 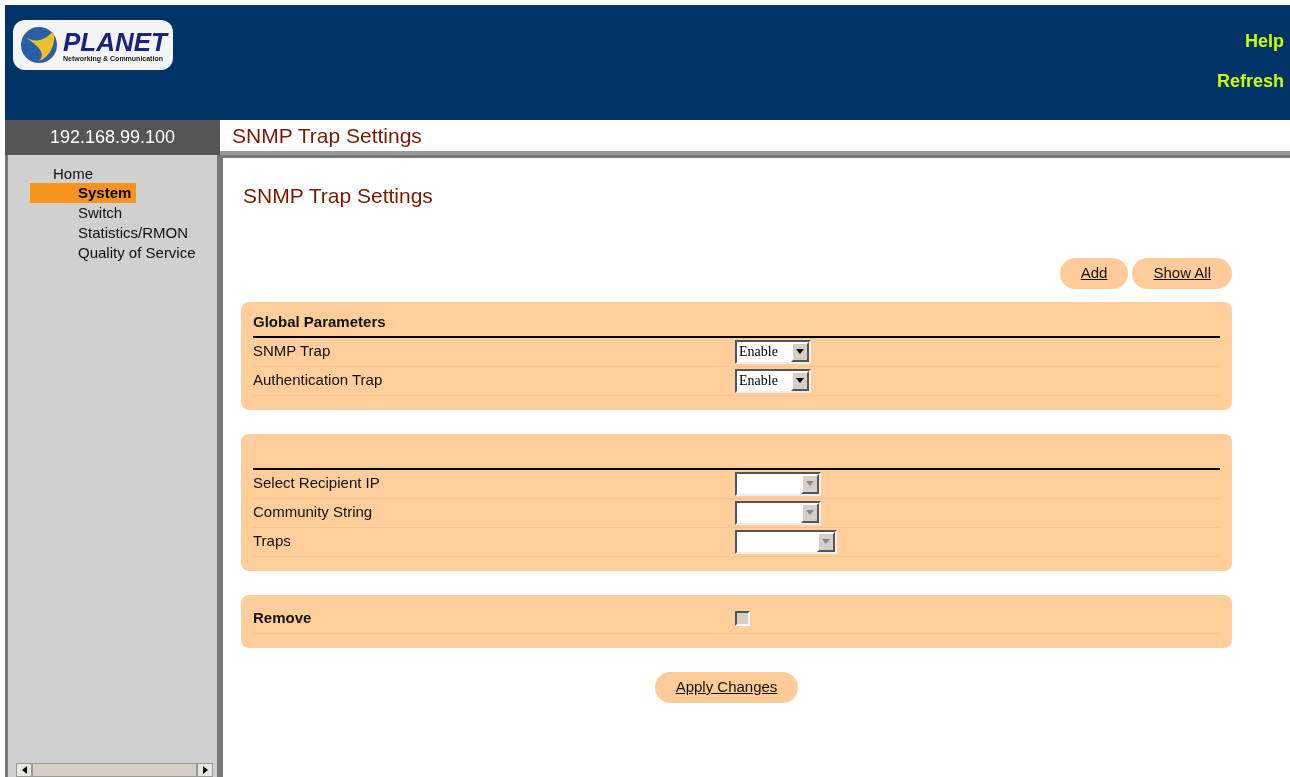 What do you see at coordinates (1094, 273) in the screenshot?
I see `action-button: Add` at bounding box center [1094, 273].